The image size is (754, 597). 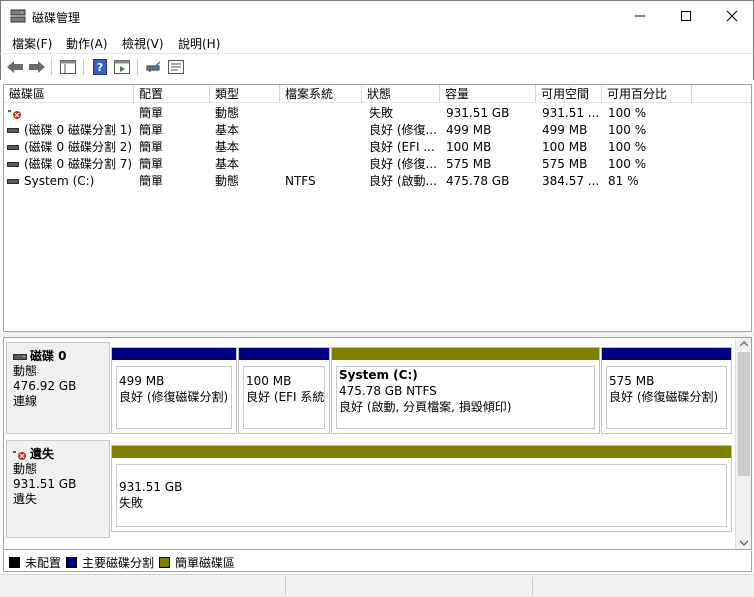 What do you see at coordinates (469, 147) in the screenshot?
I see `cell-capacity: 100 MB` at bounding box center [469, 147].